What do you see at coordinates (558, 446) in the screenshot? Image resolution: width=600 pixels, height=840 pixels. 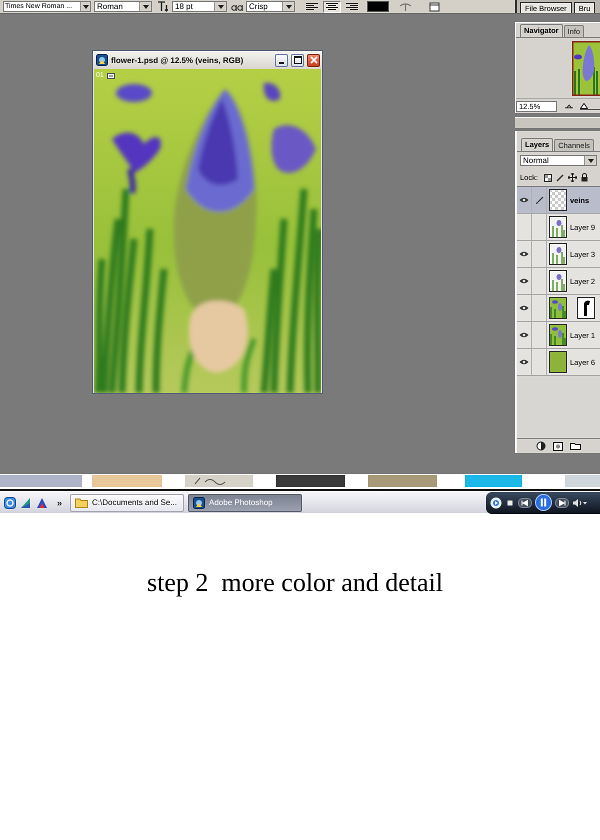 I see `layer-mask-icon` at bounding box center [558, 446].